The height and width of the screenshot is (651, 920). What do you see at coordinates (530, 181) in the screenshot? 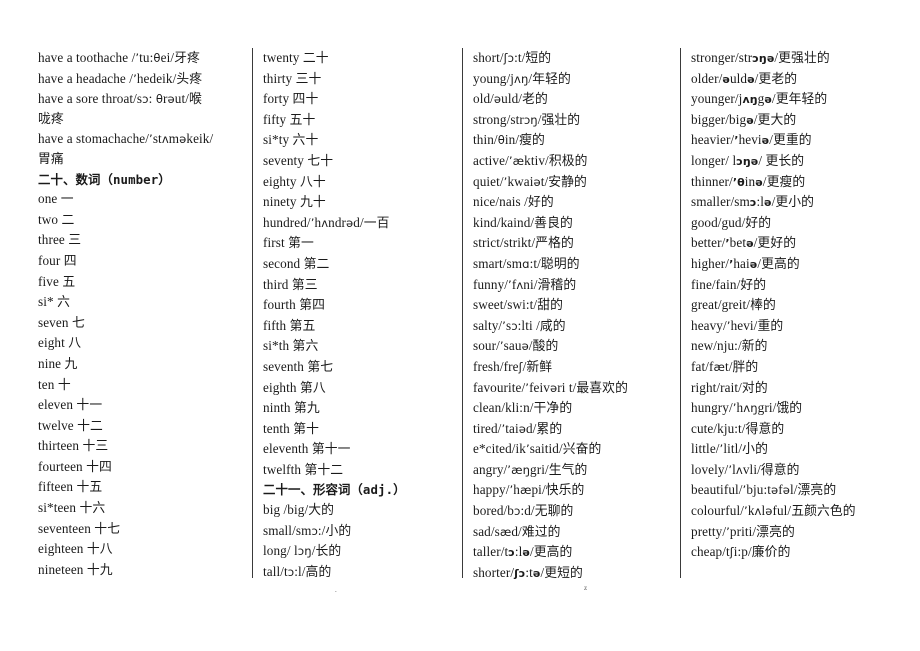
I see `vocabulary-entry: quiet/’kwaiət/安静的` at bounding box center [530, 181].